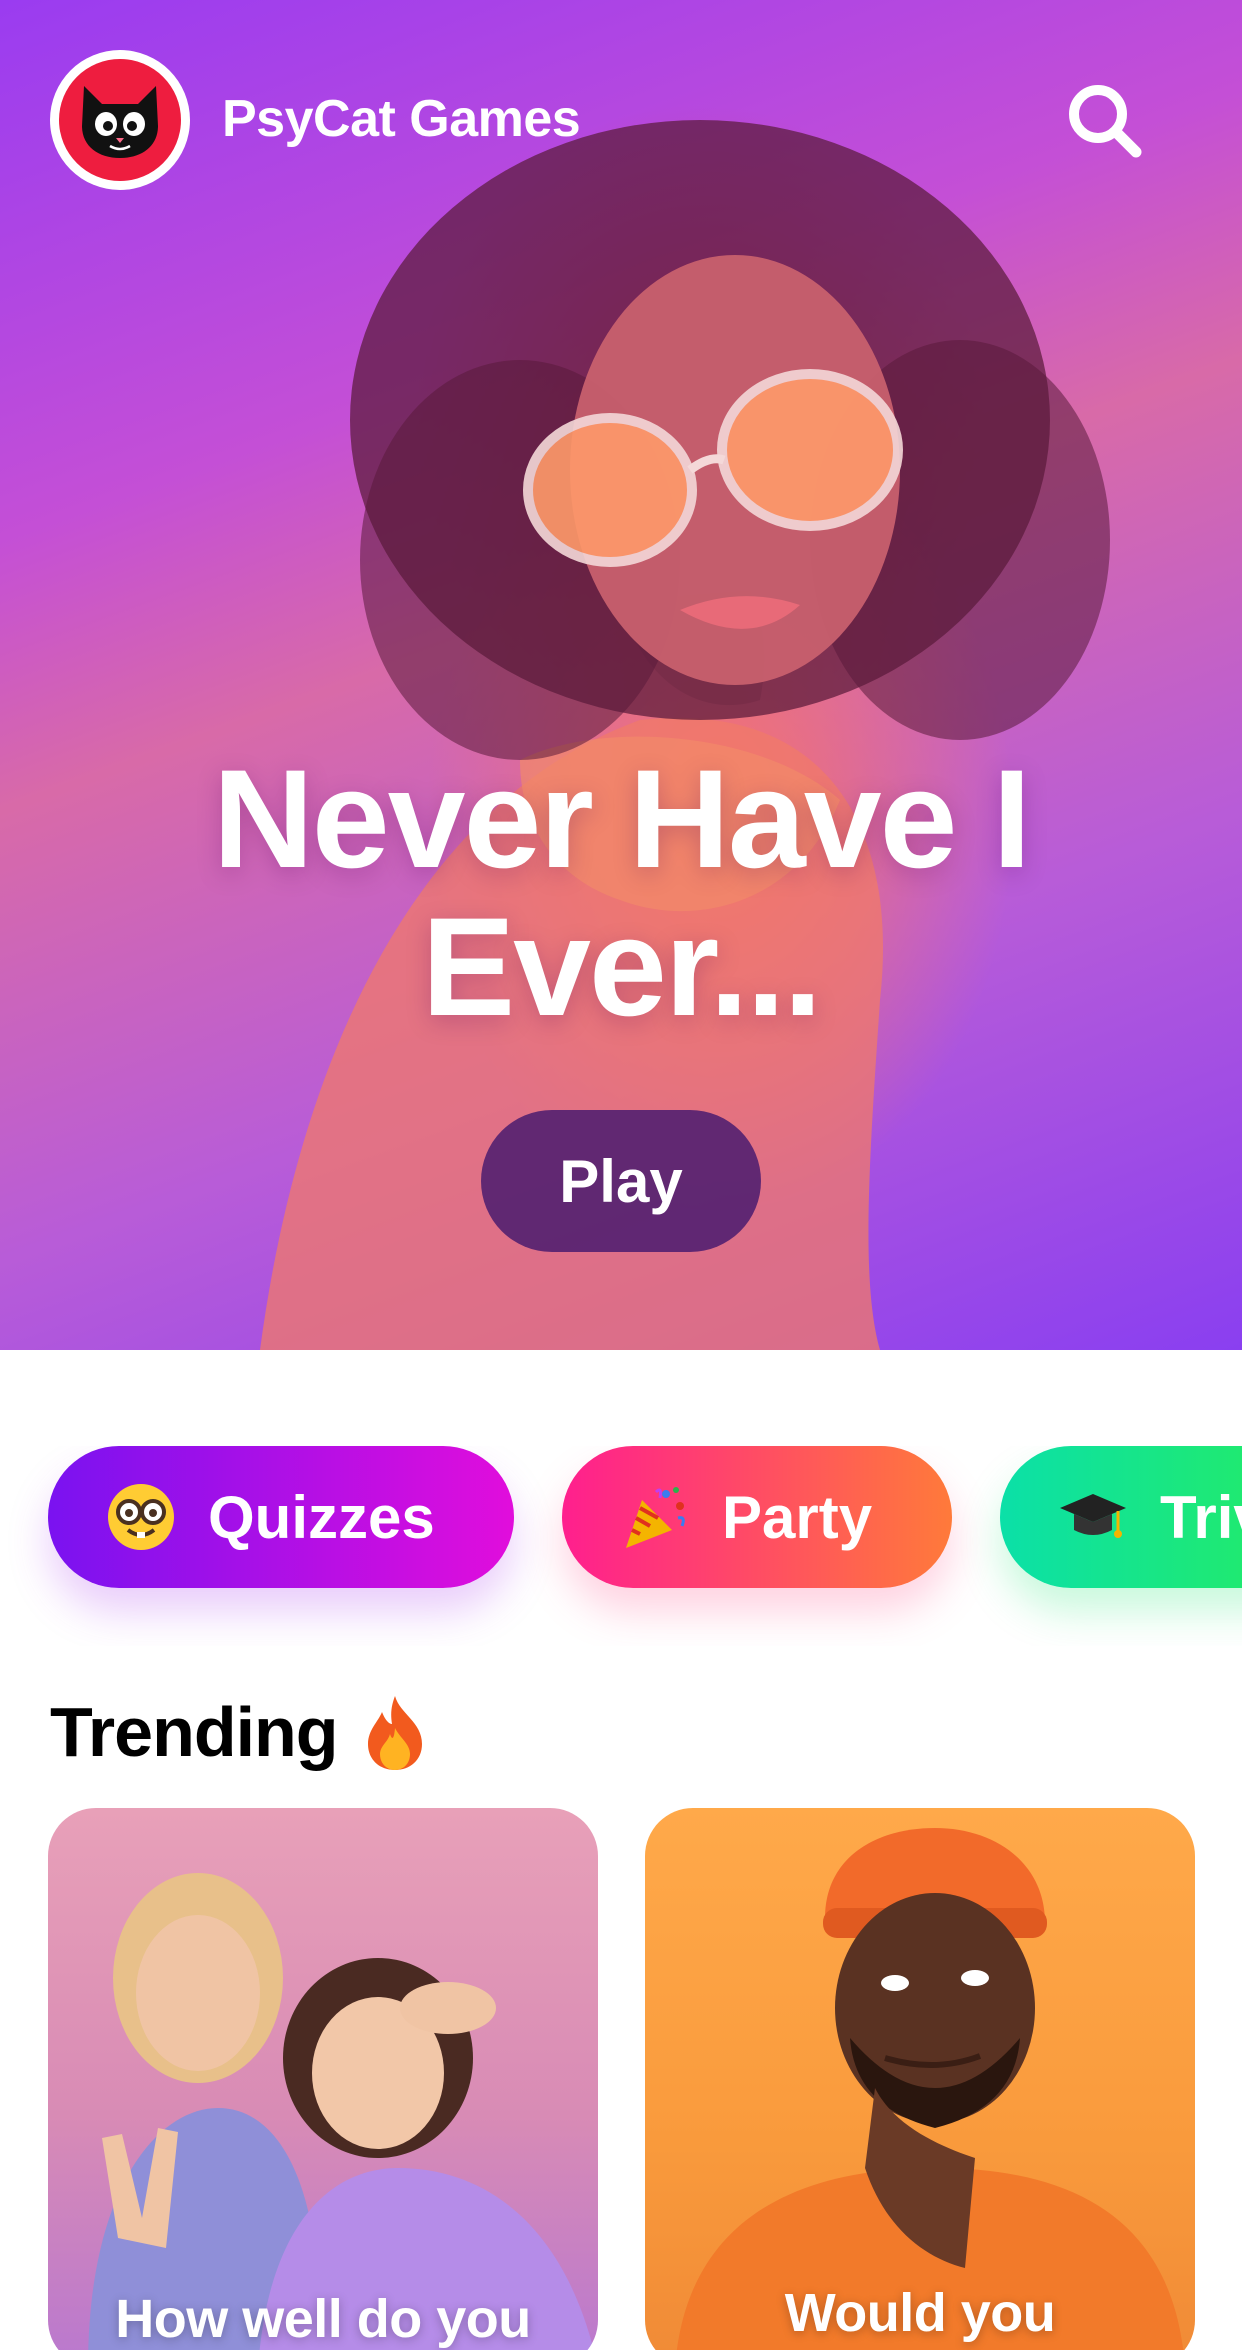 This screenshot has width=1242, height=2350. Describe the element at coordinates (621, 120) in the screenshot. I see `top-bar: PsyCat Games` at that location.